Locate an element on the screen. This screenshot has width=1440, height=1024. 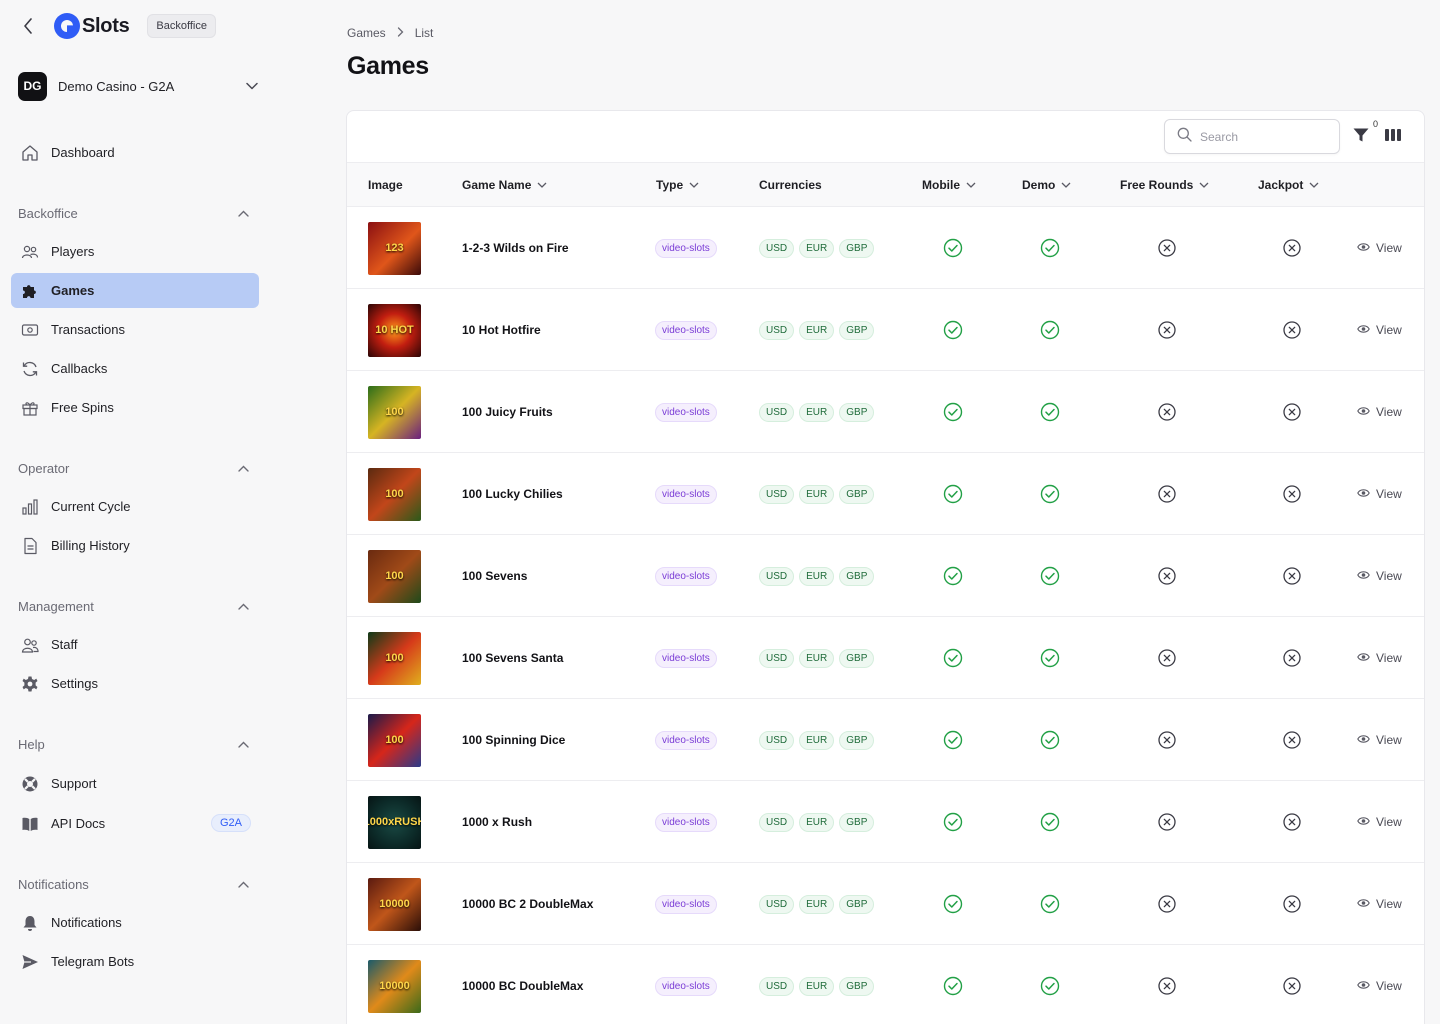
col-jackpot: Jackpot is located at coordinates (1289, 185).